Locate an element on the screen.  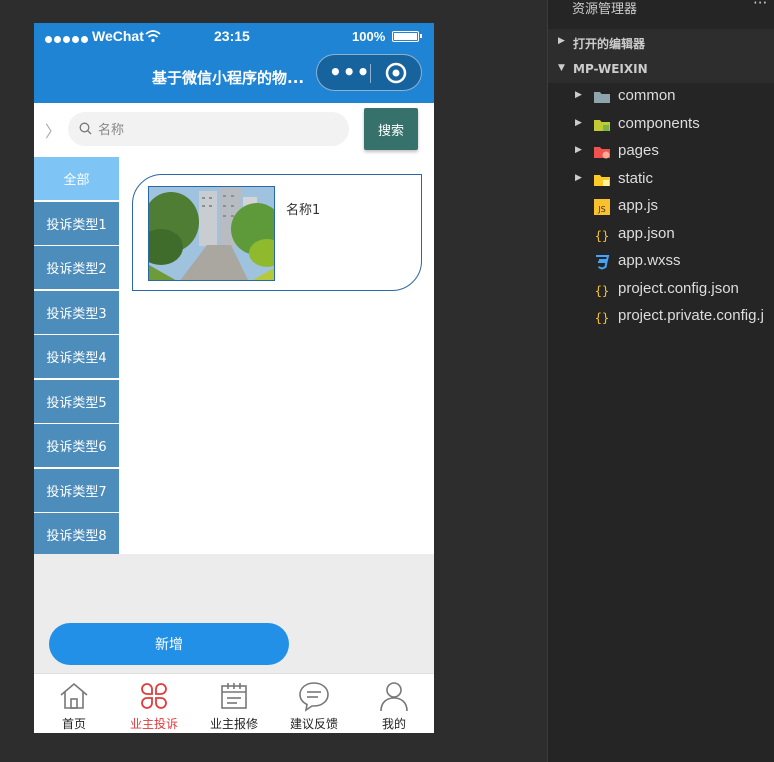
explorer-title: 资源管理器 is located at coordinates (605, 9).